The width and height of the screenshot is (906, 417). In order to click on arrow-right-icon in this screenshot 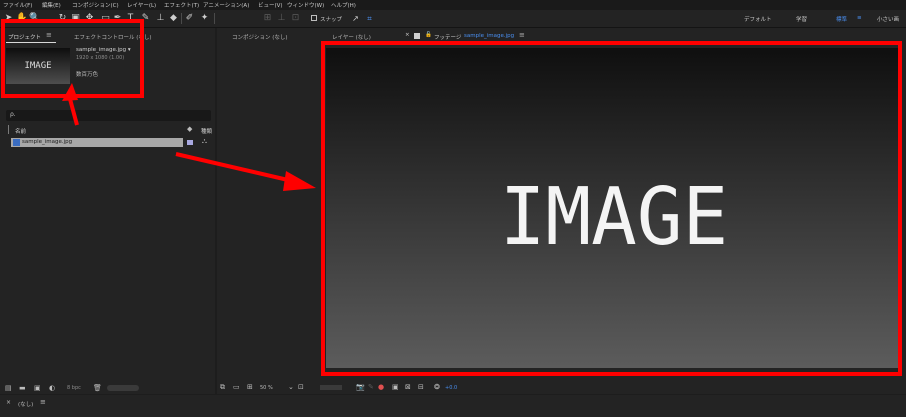, I will do `click(245, 171)`.